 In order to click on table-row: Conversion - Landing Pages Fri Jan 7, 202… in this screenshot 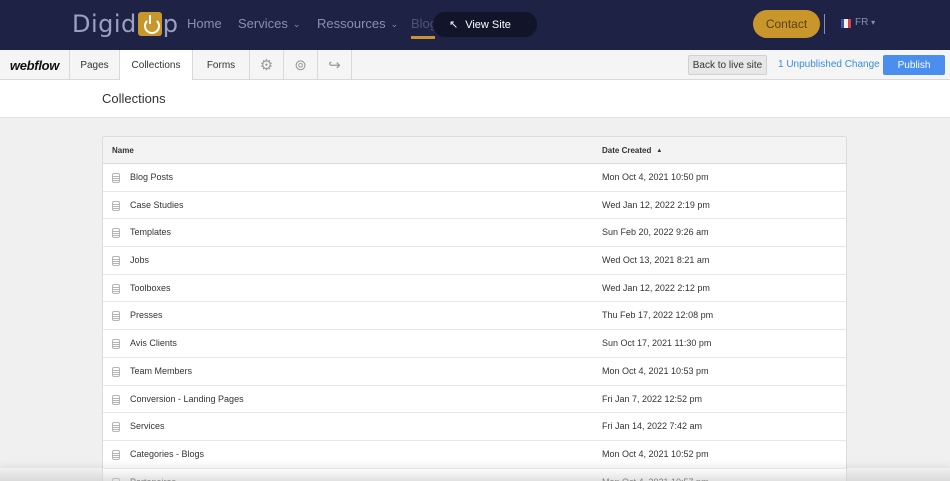, I will do `click(474, 399)`.